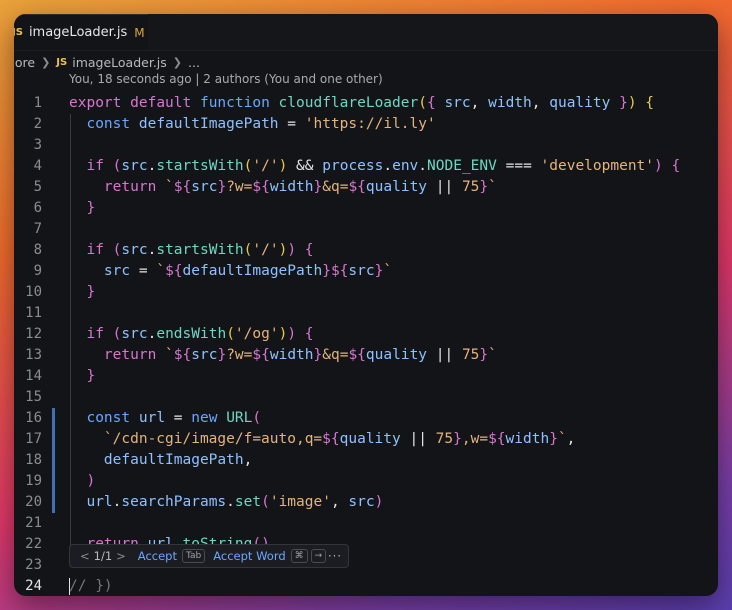 The height and width of the screenshot is (610, 732). I want to click on code-line: 6 }, so click(366, 208).